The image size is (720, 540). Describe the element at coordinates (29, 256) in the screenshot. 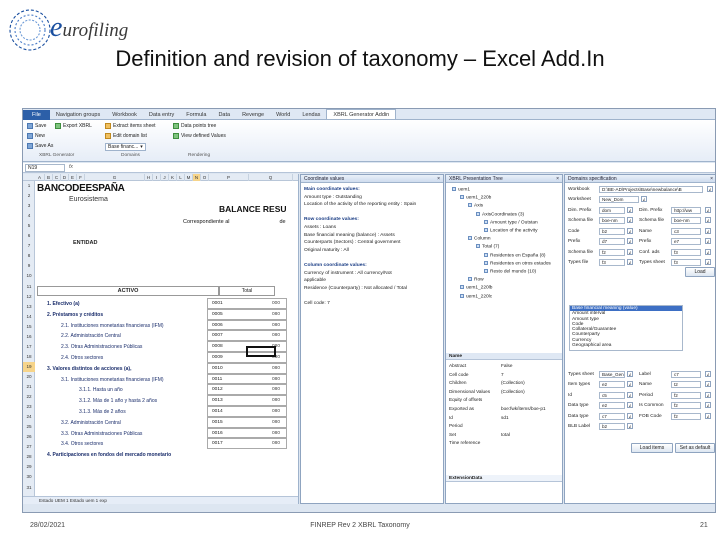

I see `row-header: 8` at that location.